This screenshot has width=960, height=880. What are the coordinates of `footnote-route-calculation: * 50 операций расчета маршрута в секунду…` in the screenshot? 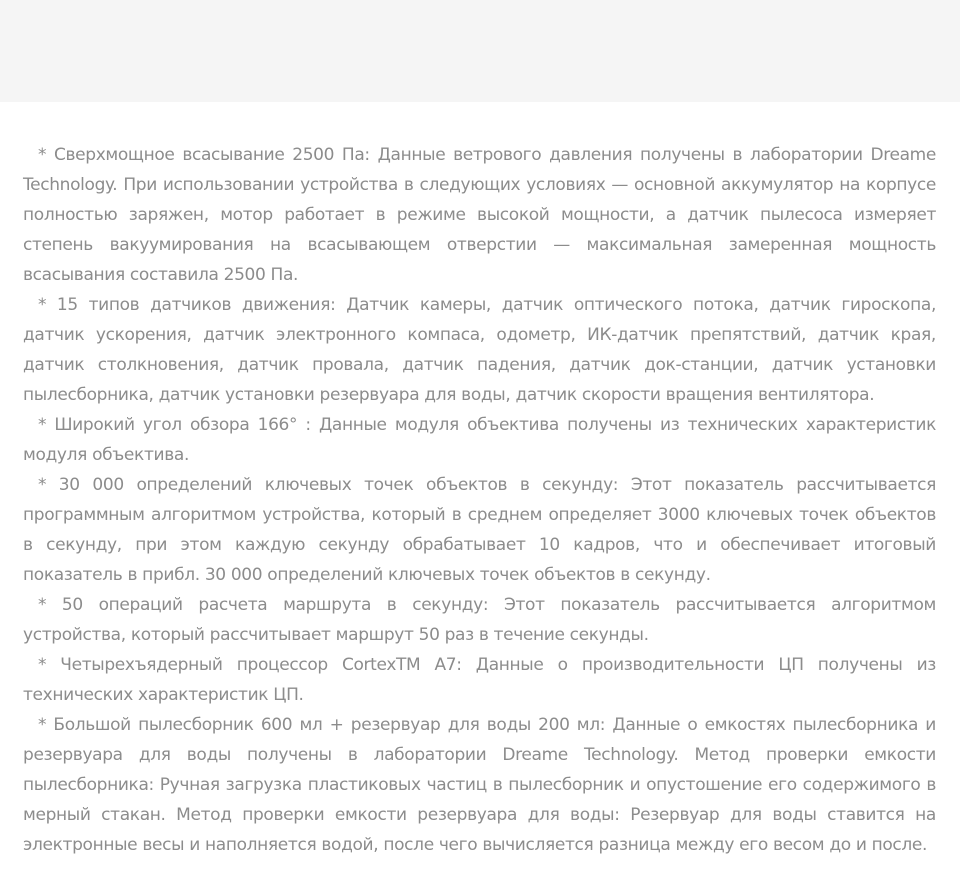 It's located at (479, 620).